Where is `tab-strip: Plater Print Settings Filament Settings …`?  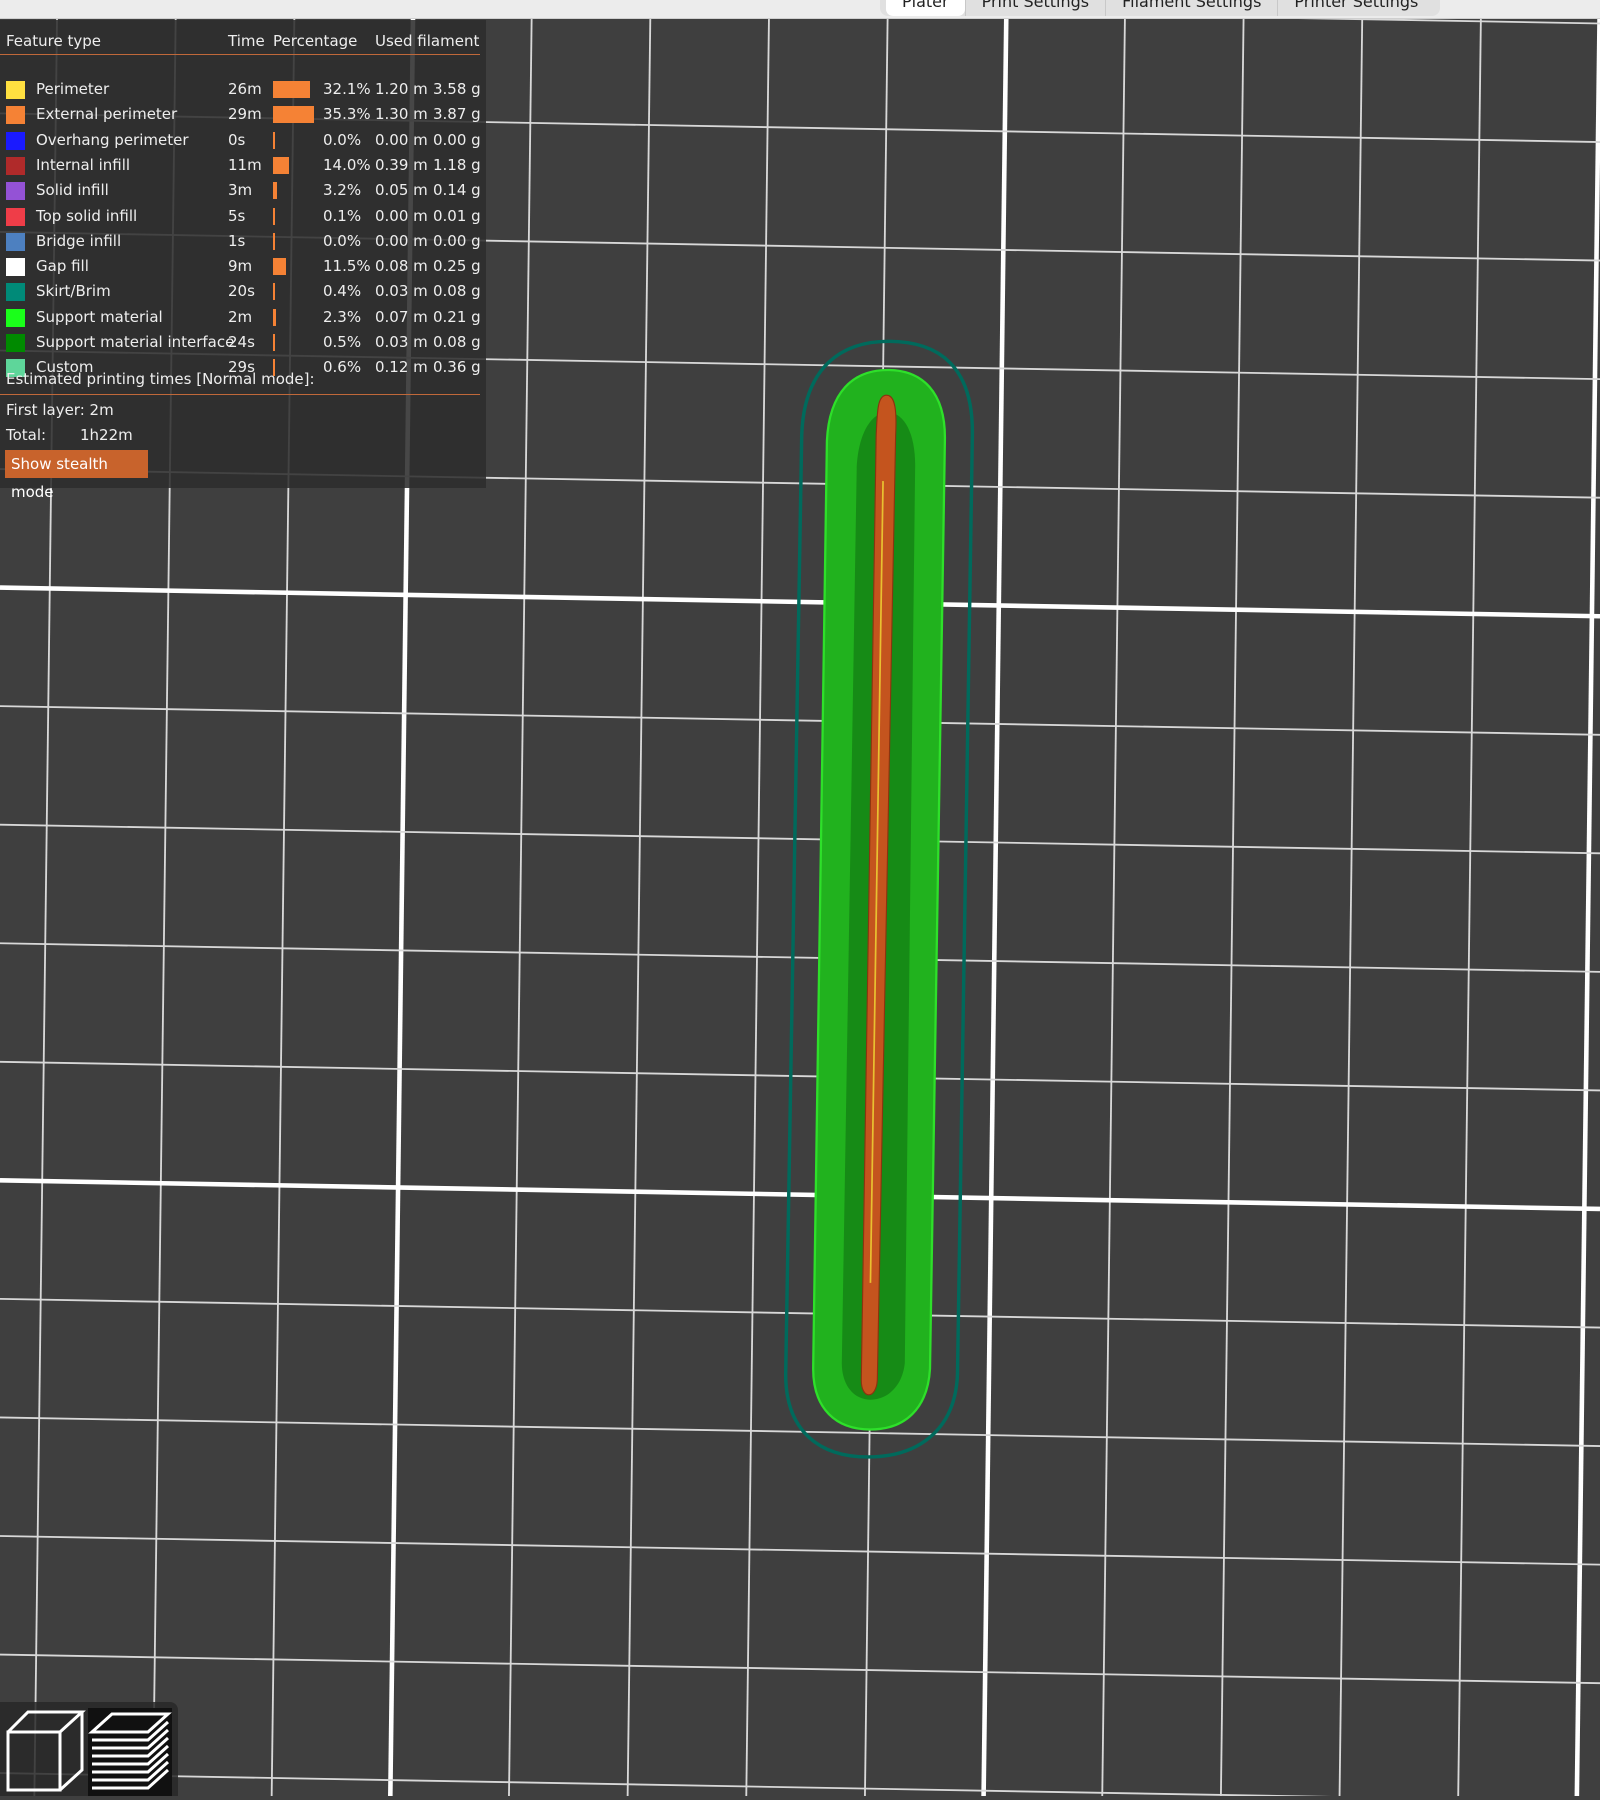
tab-strip: Plater Print Settings Filament Settings … is located at coordinates (1160, 8).